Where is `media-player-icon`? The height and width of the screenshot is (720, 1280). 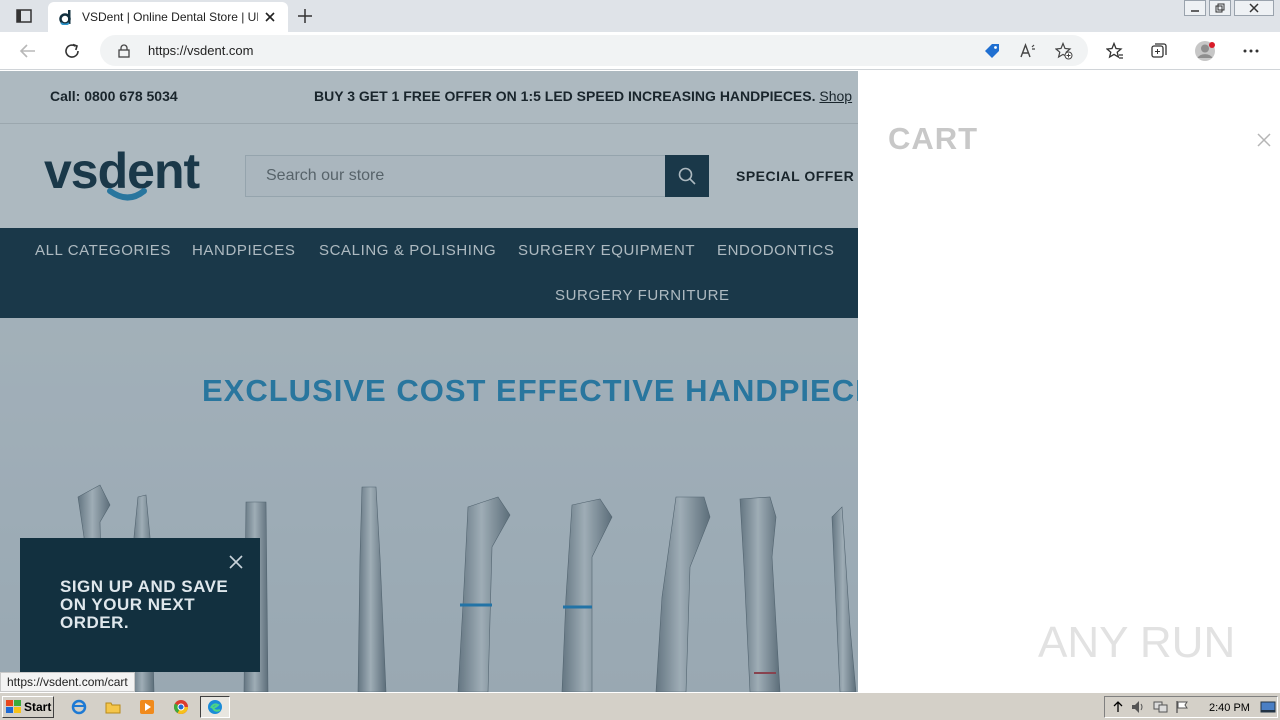
media-player-icon is located at coordinates (147, 707).